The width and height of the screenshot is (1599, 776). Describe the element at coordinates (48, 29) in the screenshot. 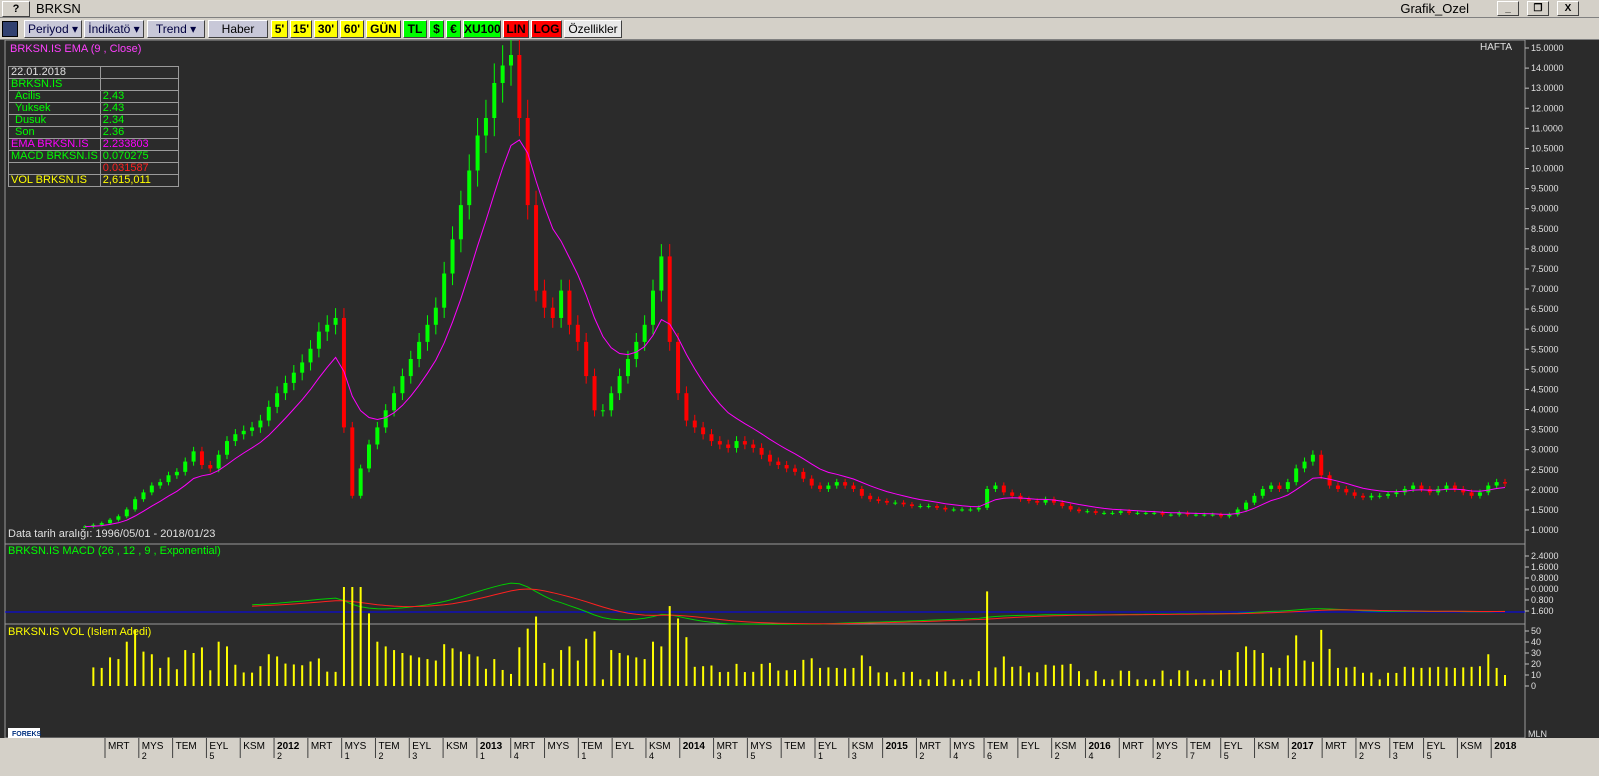

I see `periyod-label: Periyod` at that location.